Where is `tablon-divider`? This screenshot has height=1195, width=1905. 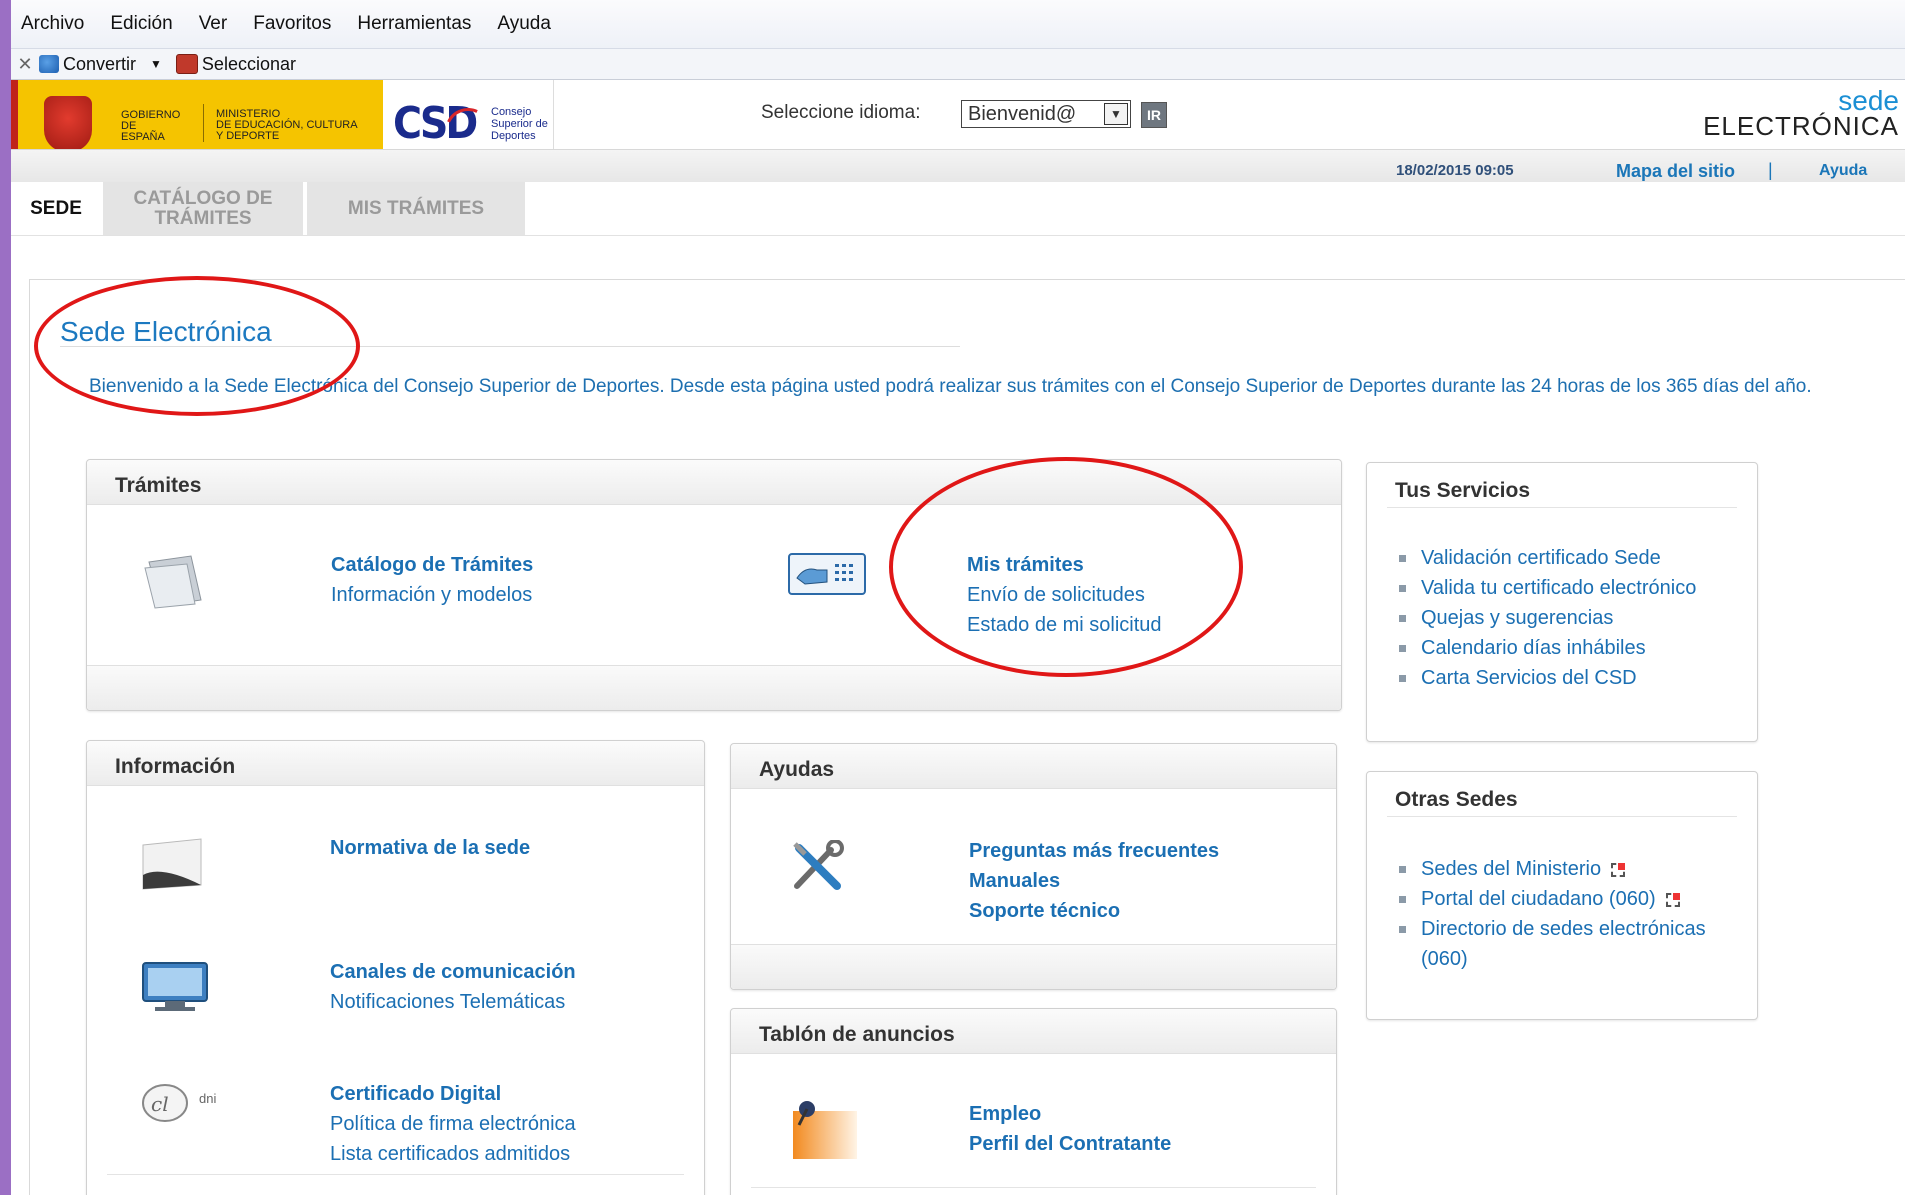
tablon-divider is located at coordinates (1033, 1187).